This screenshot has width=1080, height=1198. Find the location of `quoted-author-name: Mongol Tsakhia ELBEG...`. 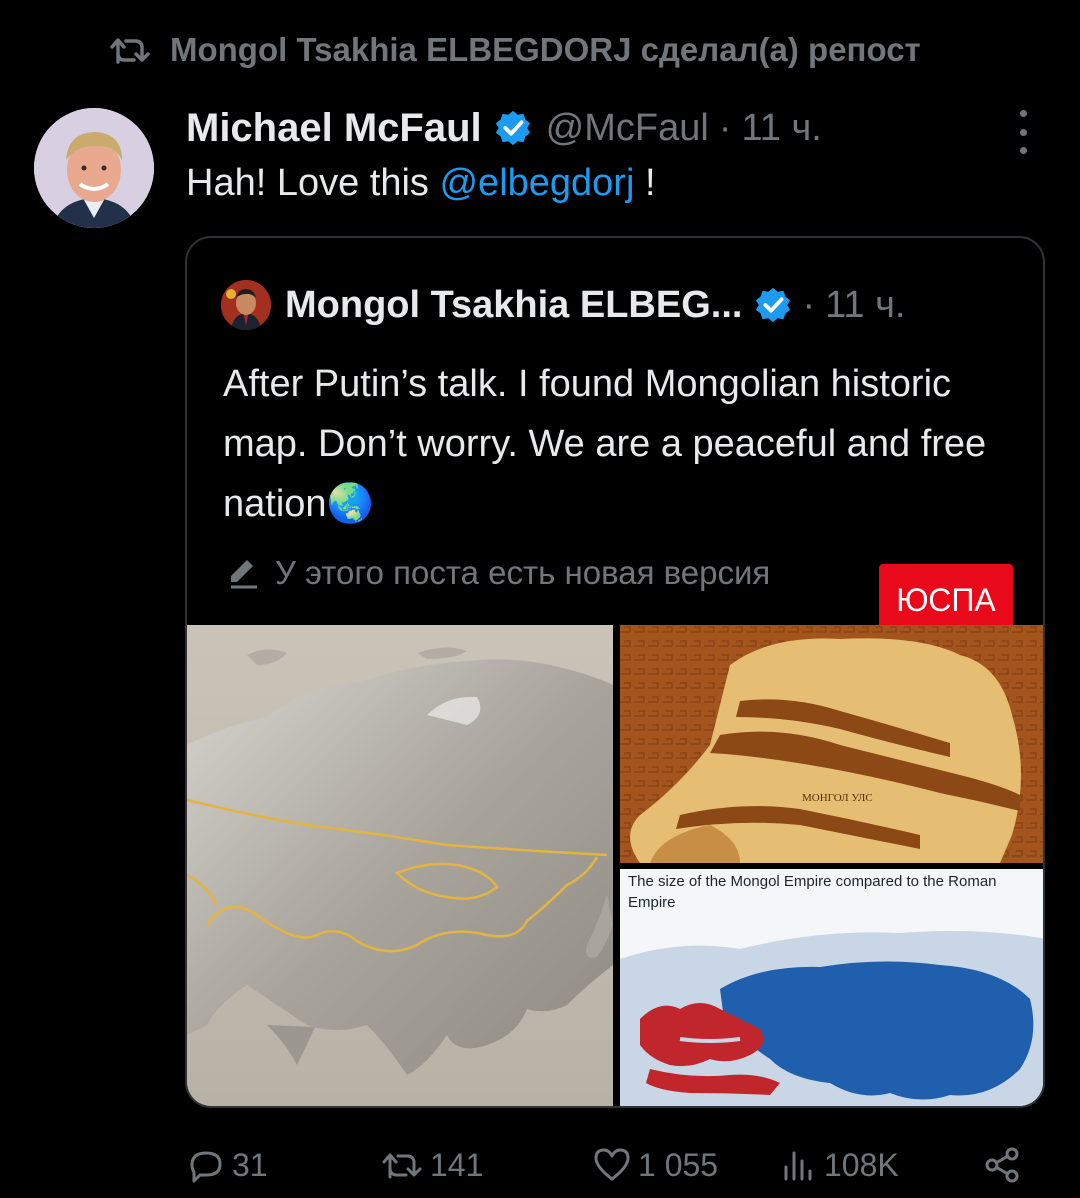

quoted-author-name: Mongol Tsakhia ELBEG... is located at coordinates (513, 305).